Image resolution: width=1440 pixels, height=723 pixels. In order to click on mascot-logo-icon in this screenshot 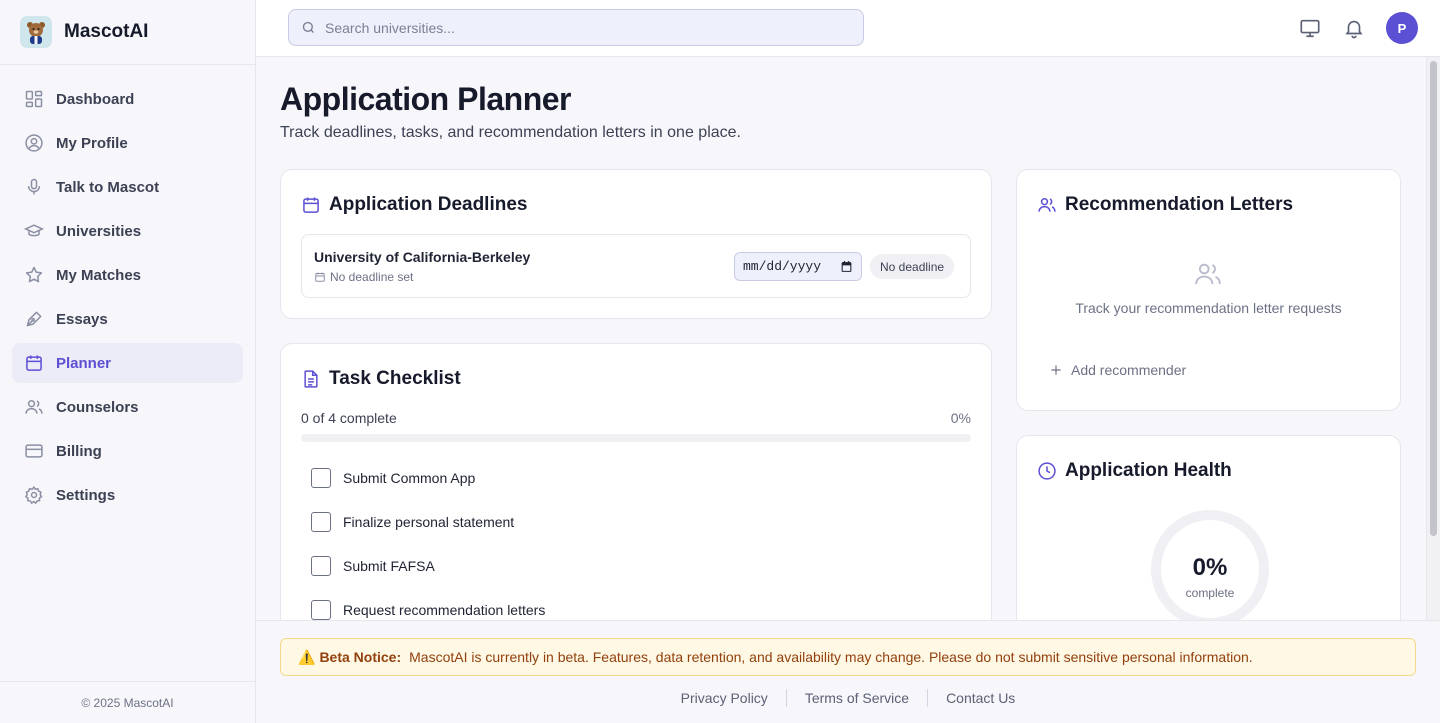, I will do `click(36, 32)`.